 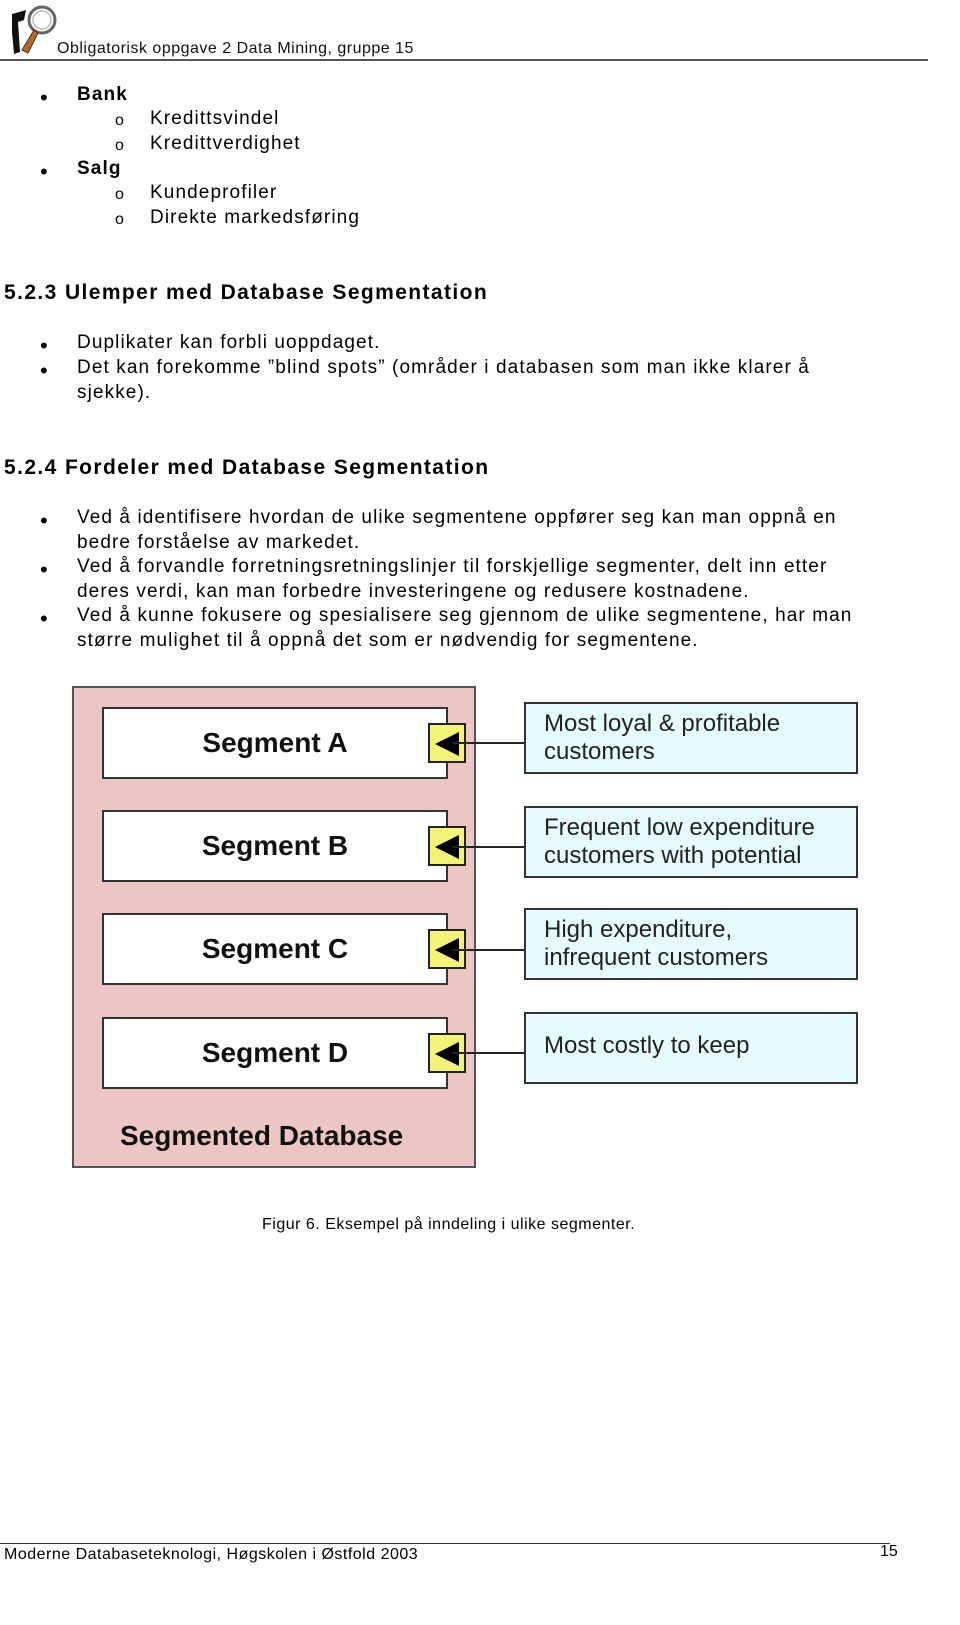 What do you see at coordinates (114, 392) in the screenshot?
I see `list-item-continuation: sjekke).` at bounding box center [114, 392].